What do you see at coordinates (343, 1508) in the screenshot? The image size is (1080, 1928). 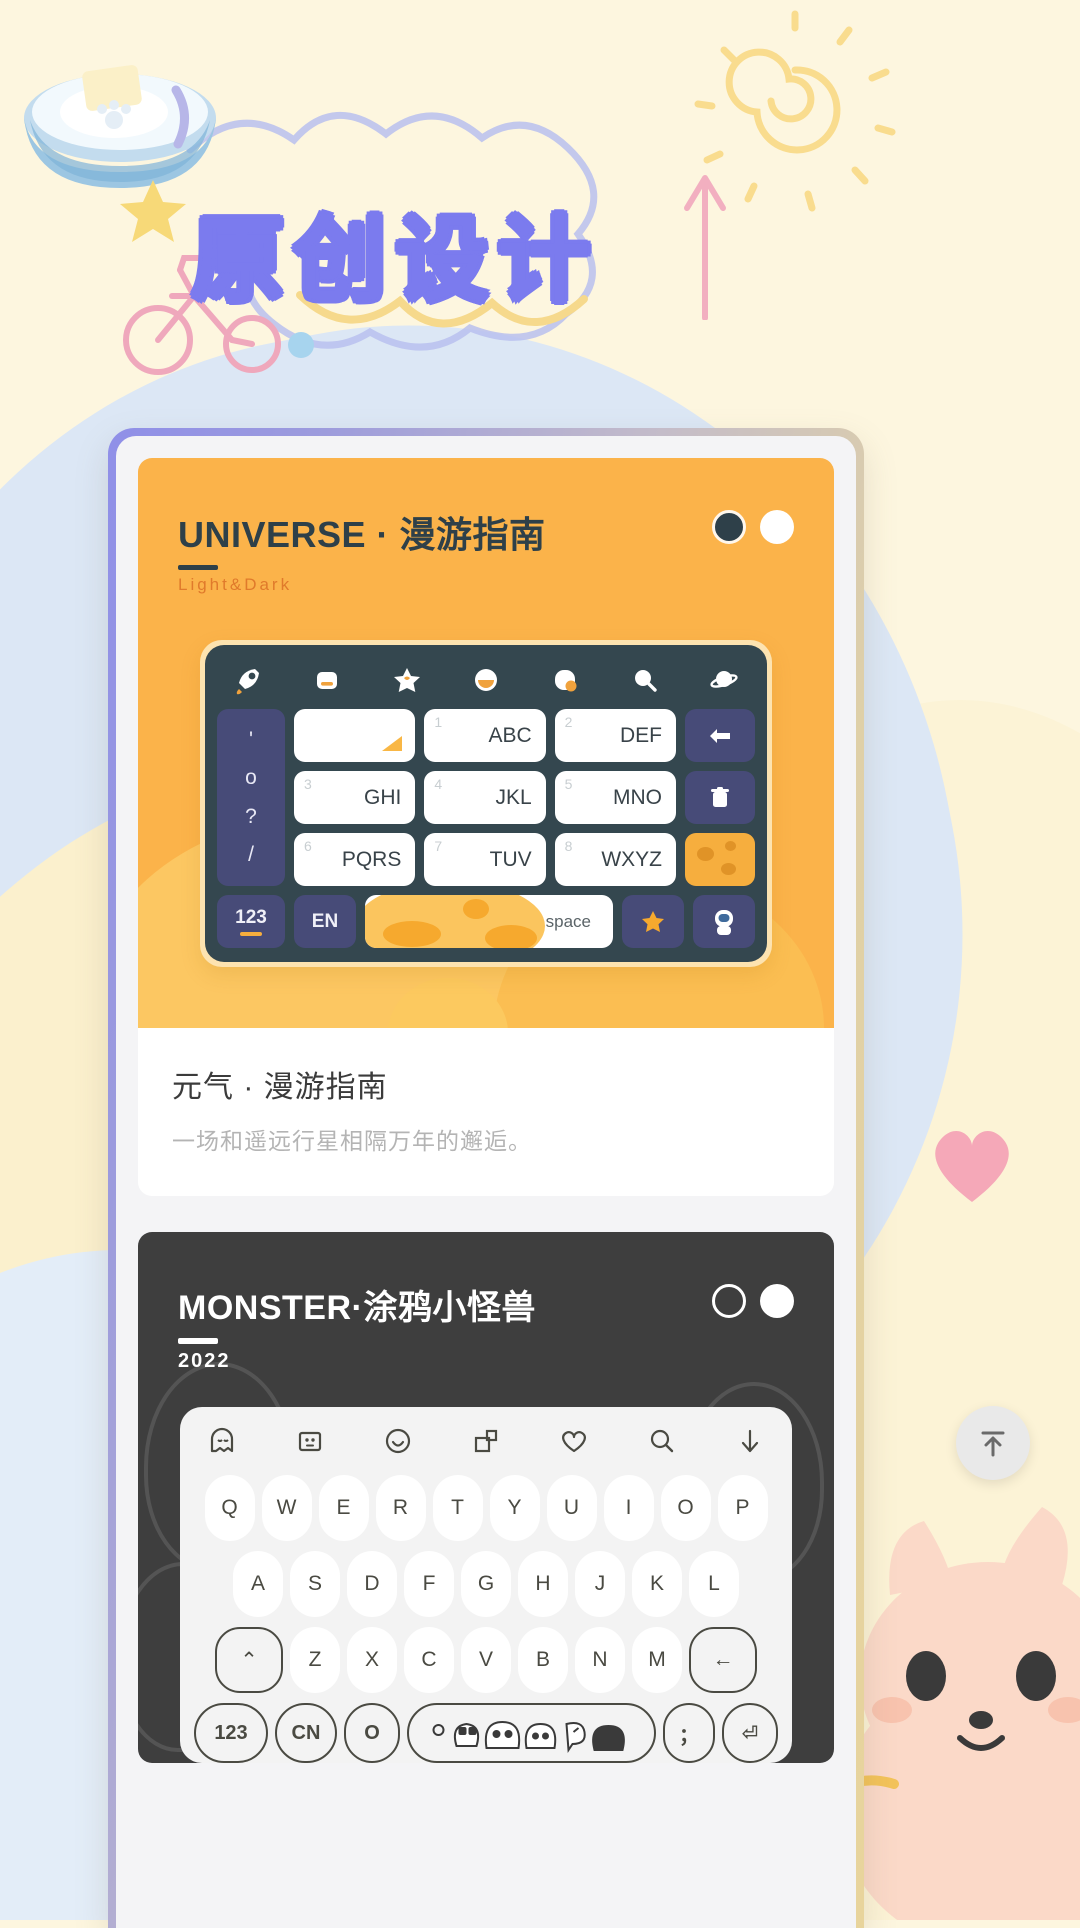 I see `qwerty-key: E` at bounding box center [343, 1508].